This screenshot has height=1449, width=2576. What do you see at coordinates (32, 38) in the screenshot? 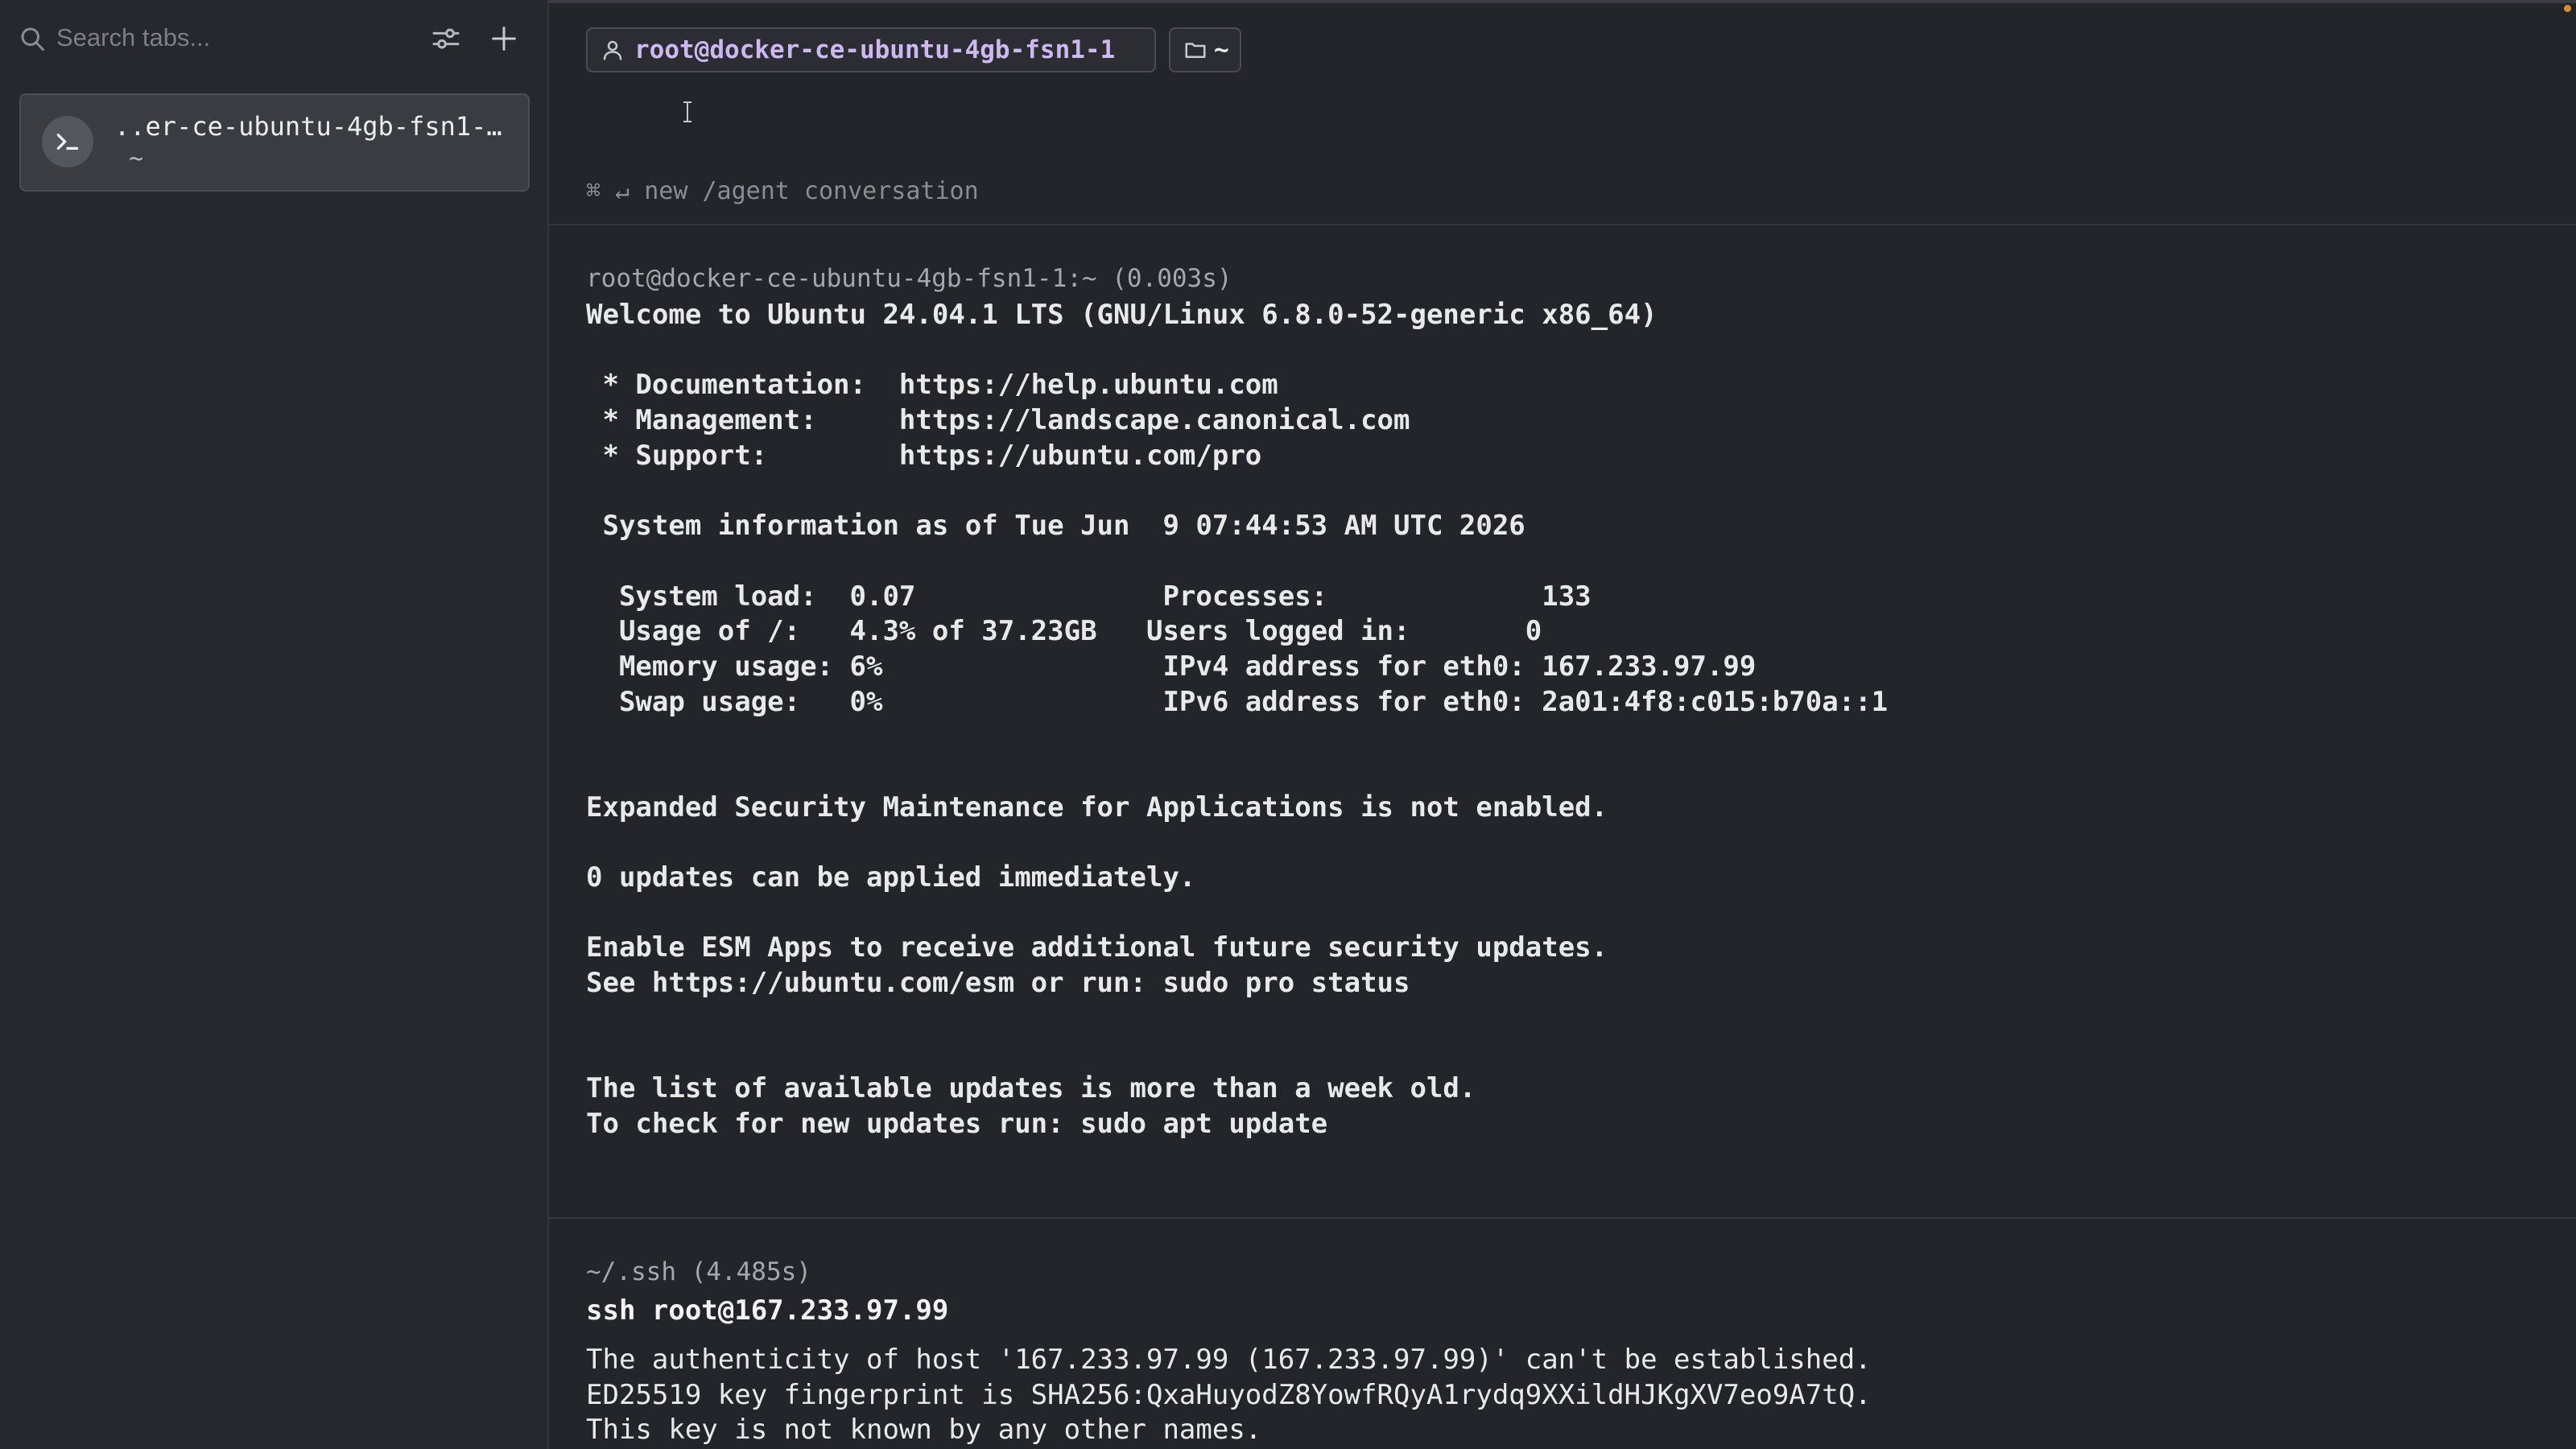
I see `search-icon` at bounding box center [32, 38].